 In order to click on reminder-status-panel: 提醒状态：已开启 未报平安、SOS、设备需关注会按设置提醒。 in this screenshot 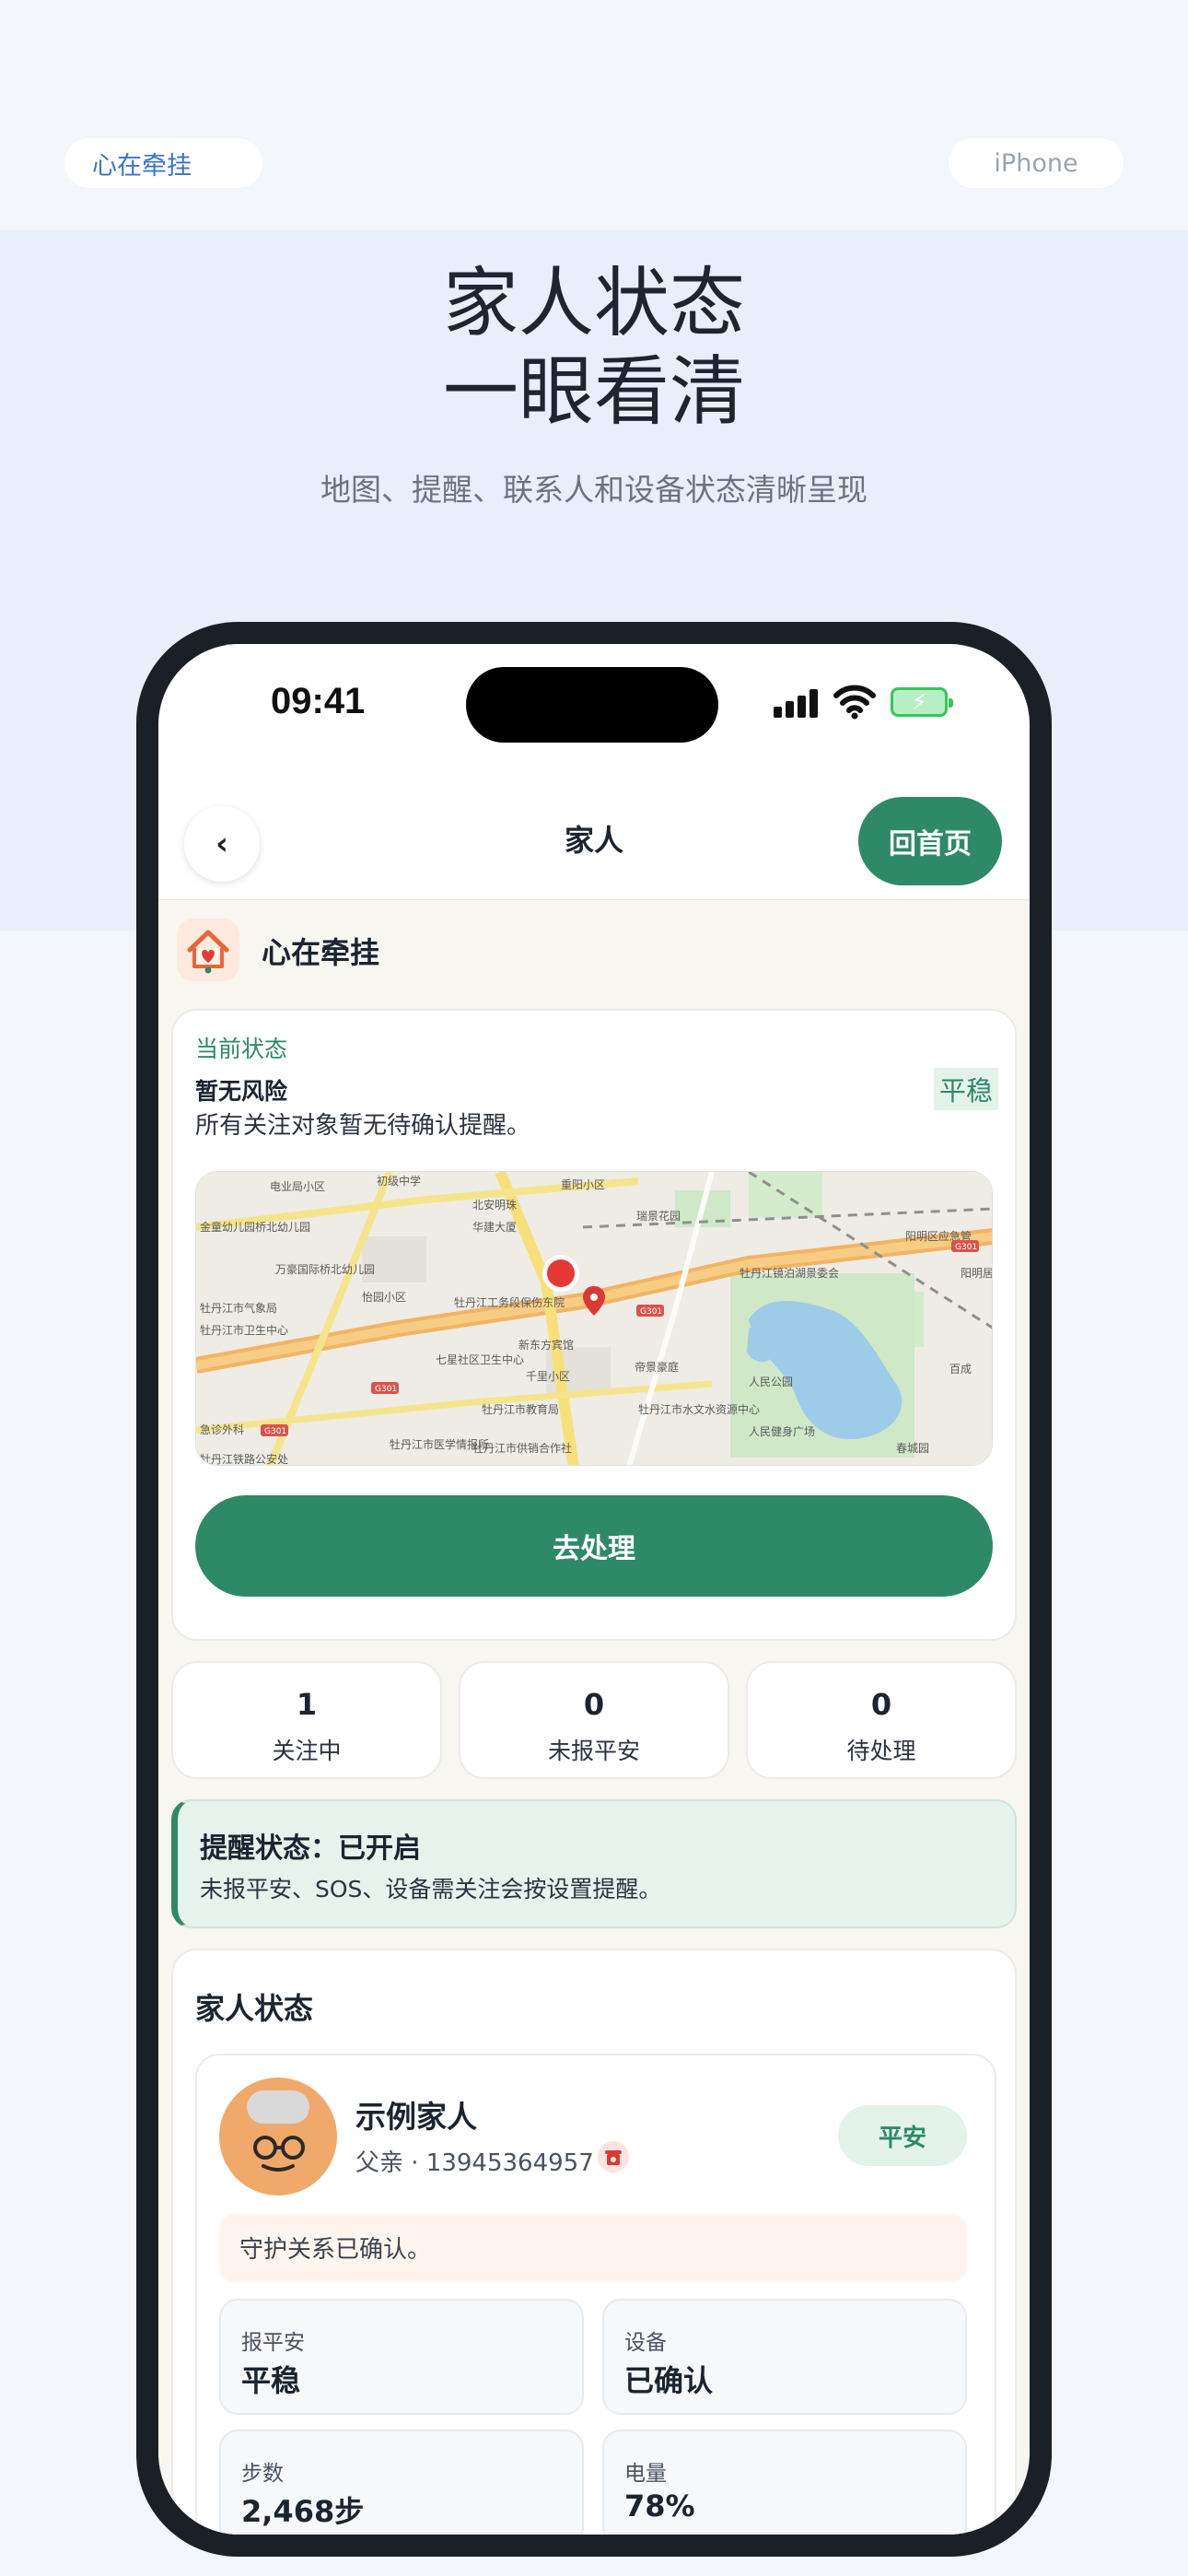, I will do `click(594, 1863)`.